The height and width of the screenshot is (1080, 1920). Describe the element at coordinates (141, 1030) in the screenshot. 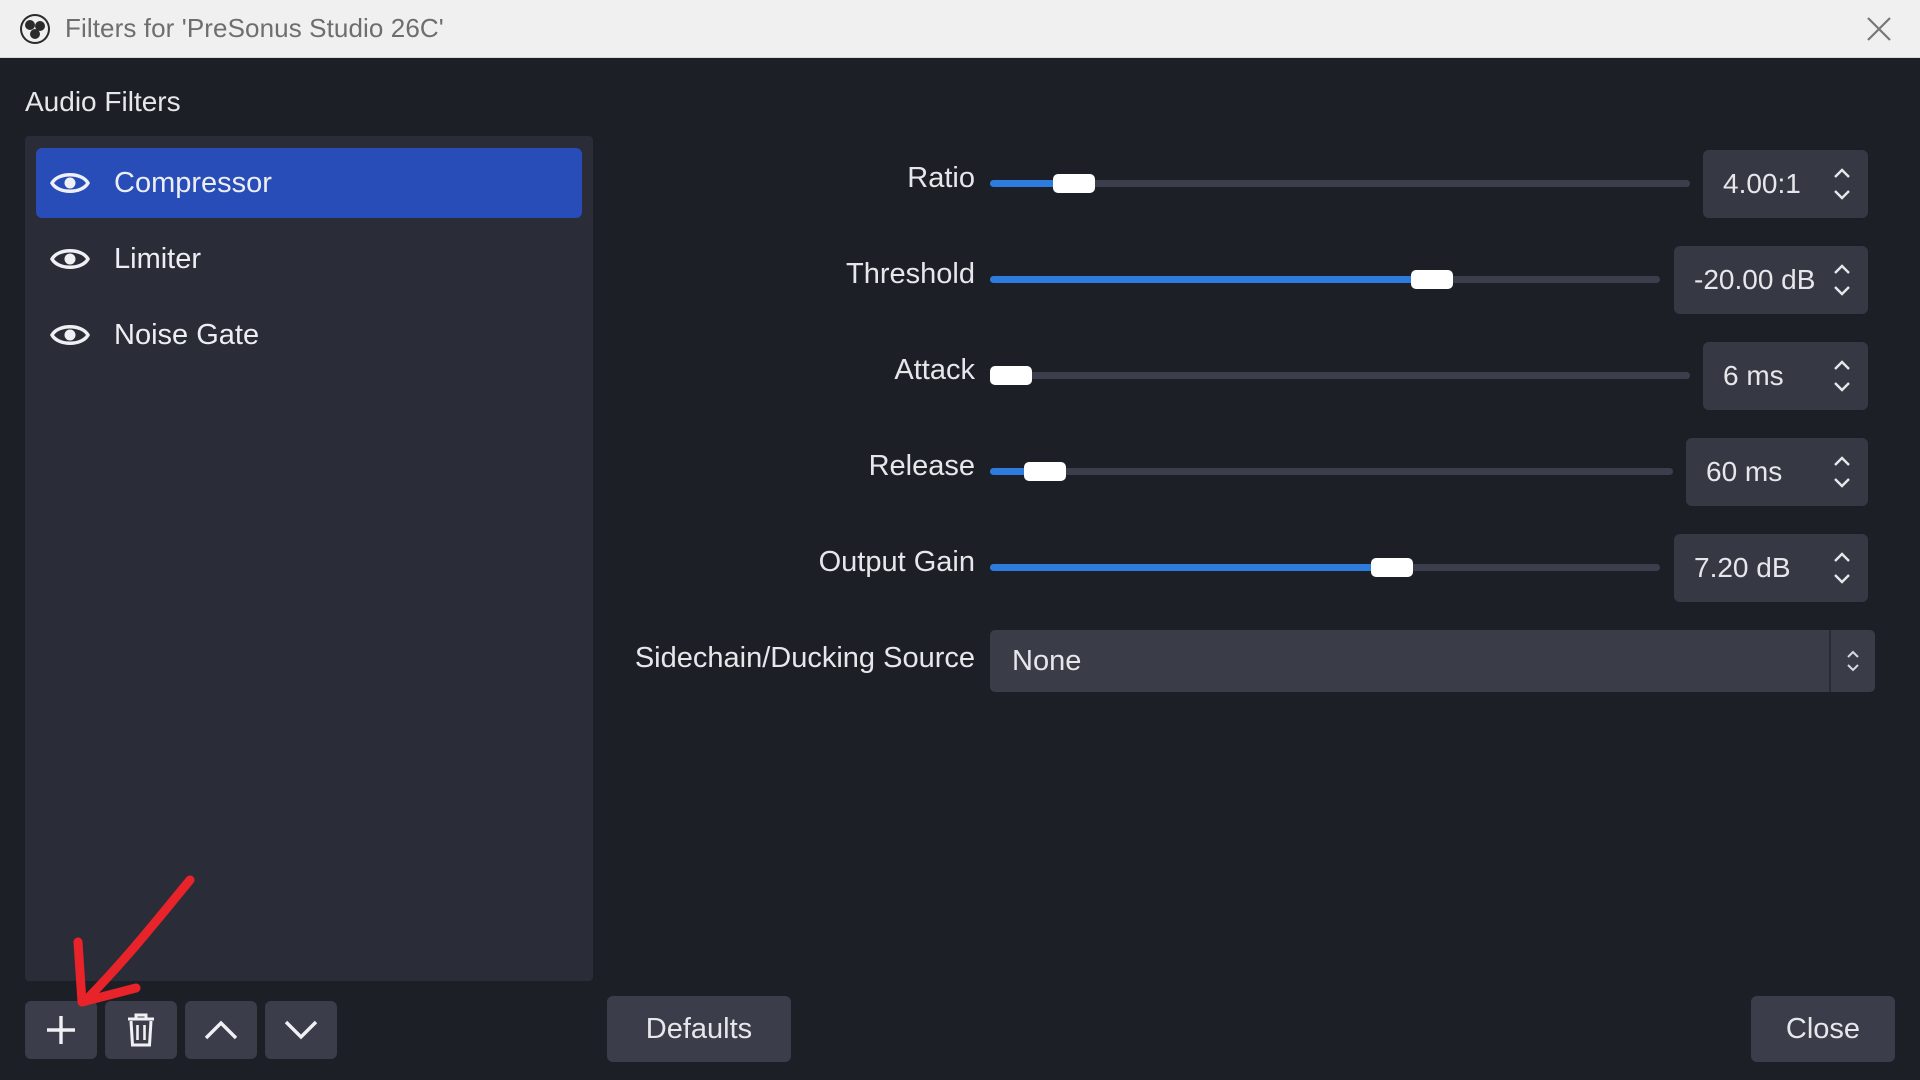

I see `trash-icon` at that location.